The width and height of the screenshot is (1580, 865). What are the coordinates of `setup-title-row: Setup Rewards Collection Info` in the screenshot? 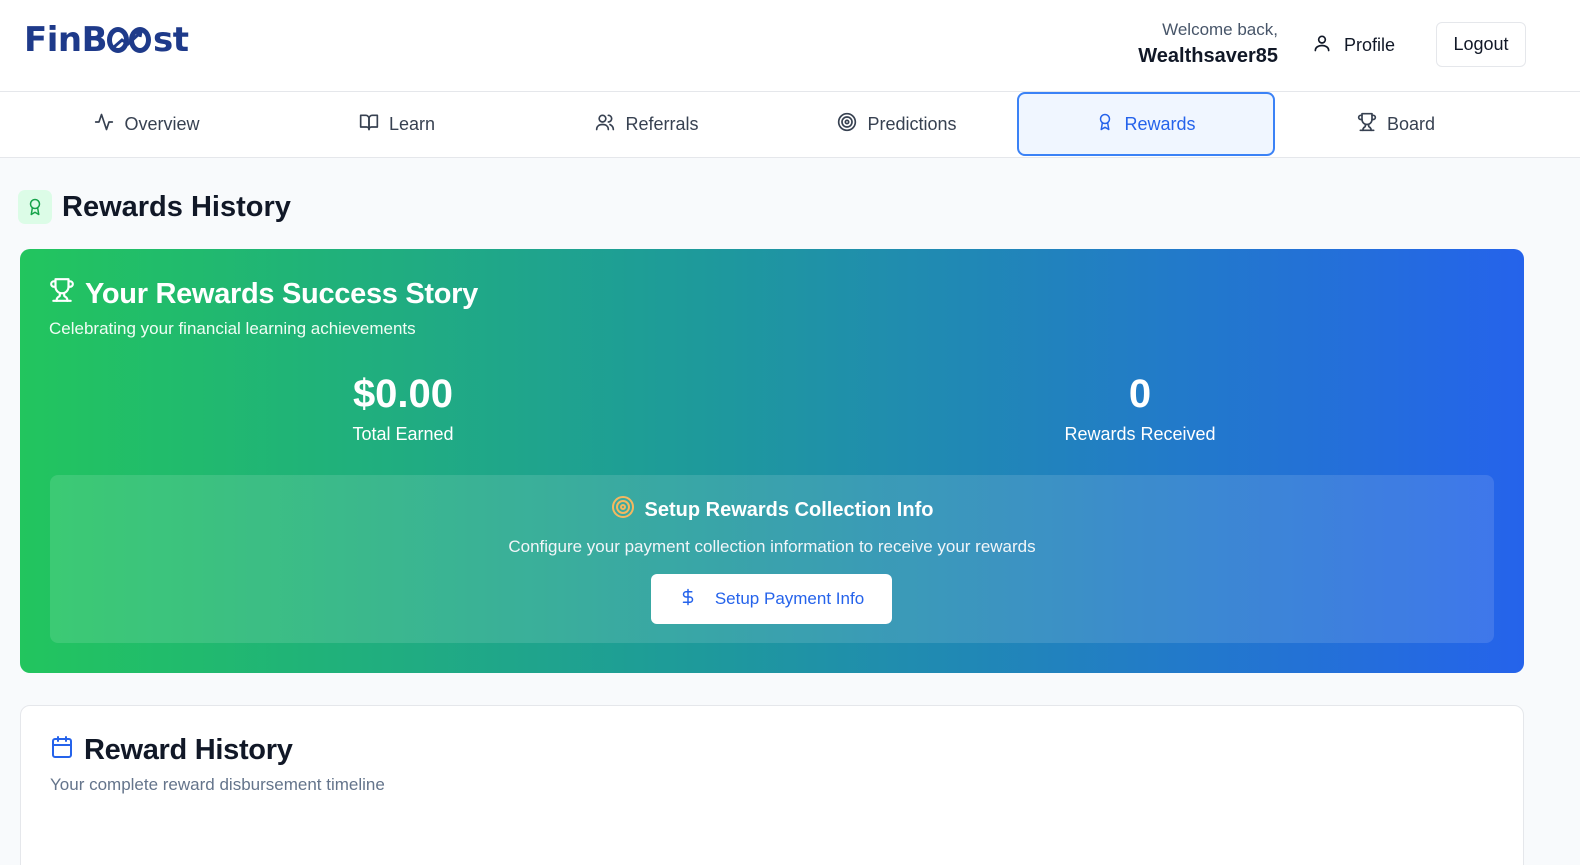 It's located at (772, 510).